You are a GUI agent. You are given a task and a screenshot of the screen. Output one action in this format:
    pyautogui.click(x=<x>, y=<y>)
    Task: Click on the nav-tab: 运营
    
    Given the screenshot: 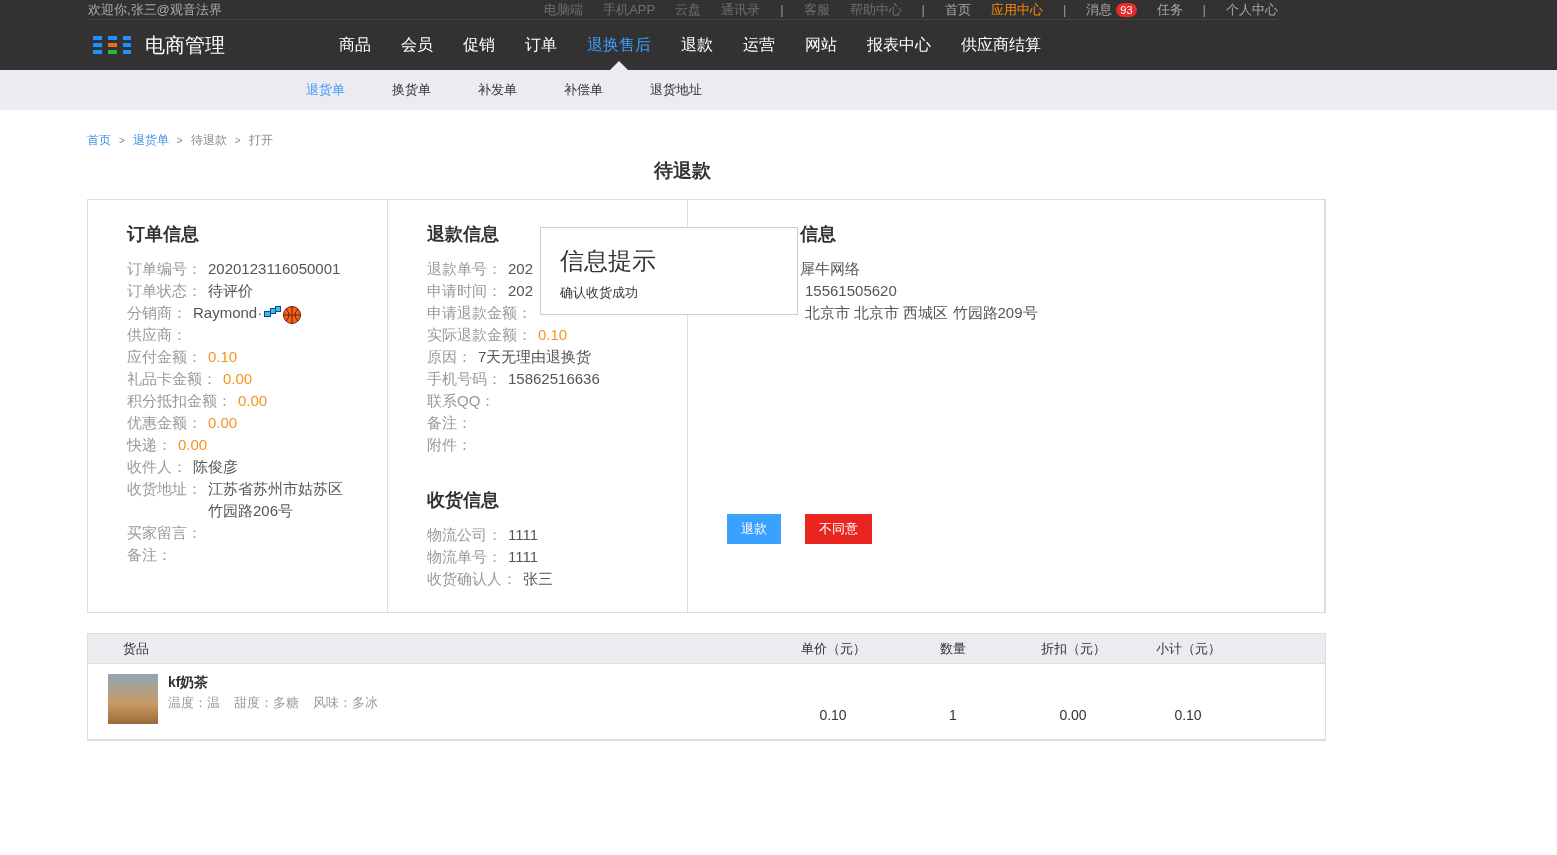 What is the action you would take?
    pyautogui.click(x=759, y=45)
    